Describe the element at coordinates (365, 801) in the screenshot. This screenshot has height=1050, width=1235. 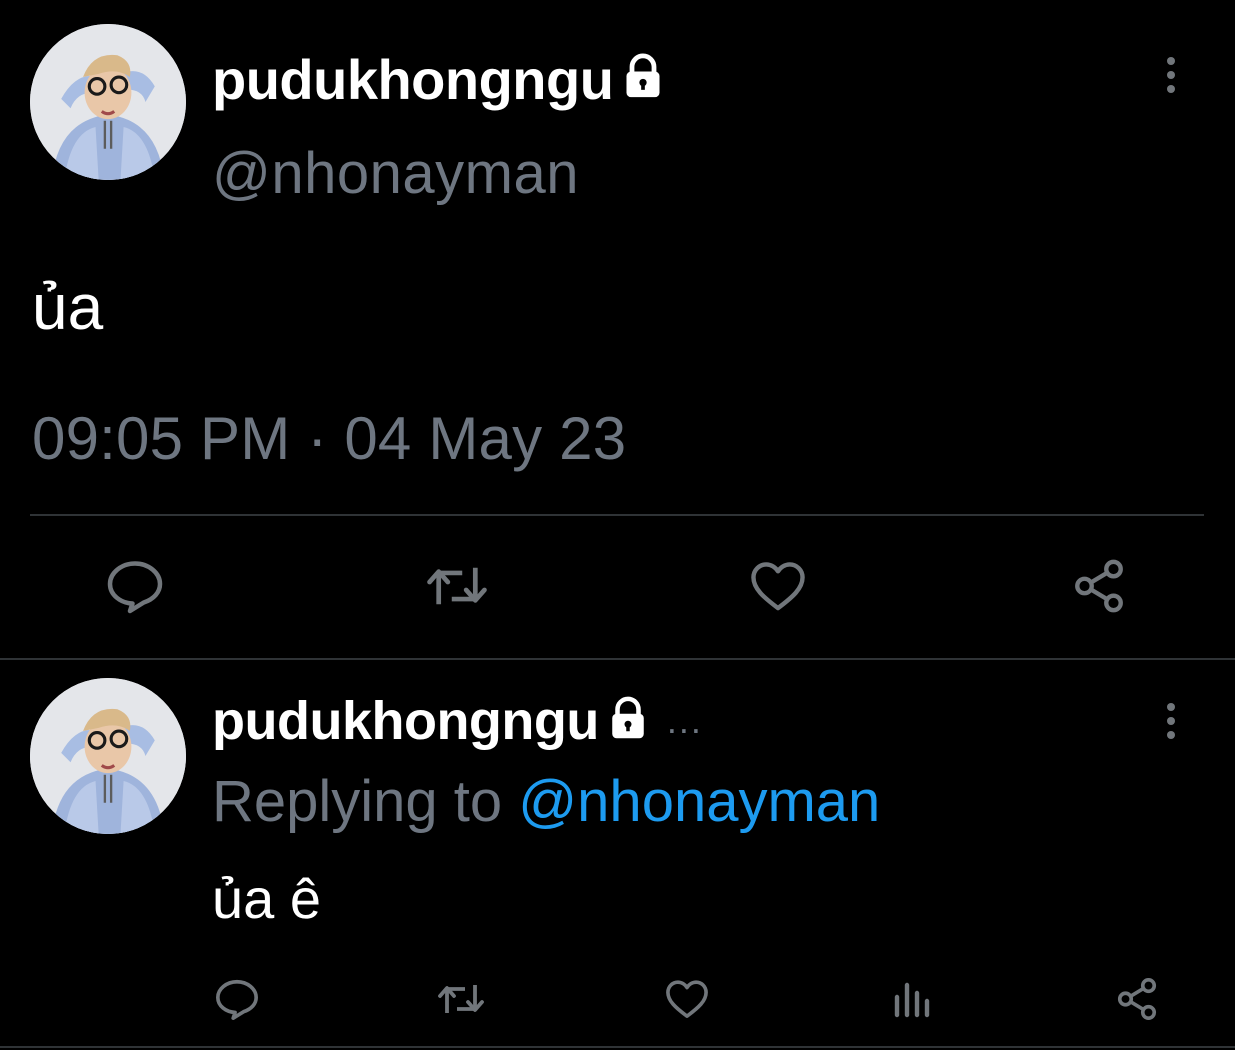
I see `replying-prefix: Replying to` at that location.